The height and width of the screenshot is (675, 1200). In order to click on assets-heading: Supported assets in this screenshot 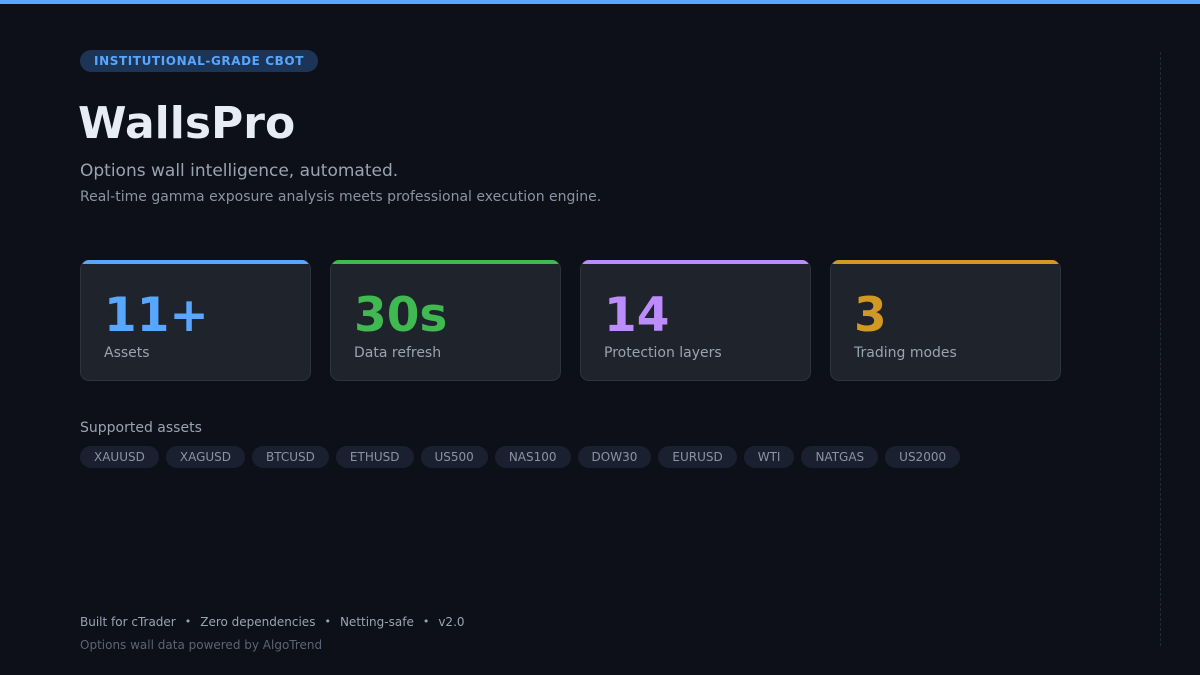, I will do `click(141, 428)`.